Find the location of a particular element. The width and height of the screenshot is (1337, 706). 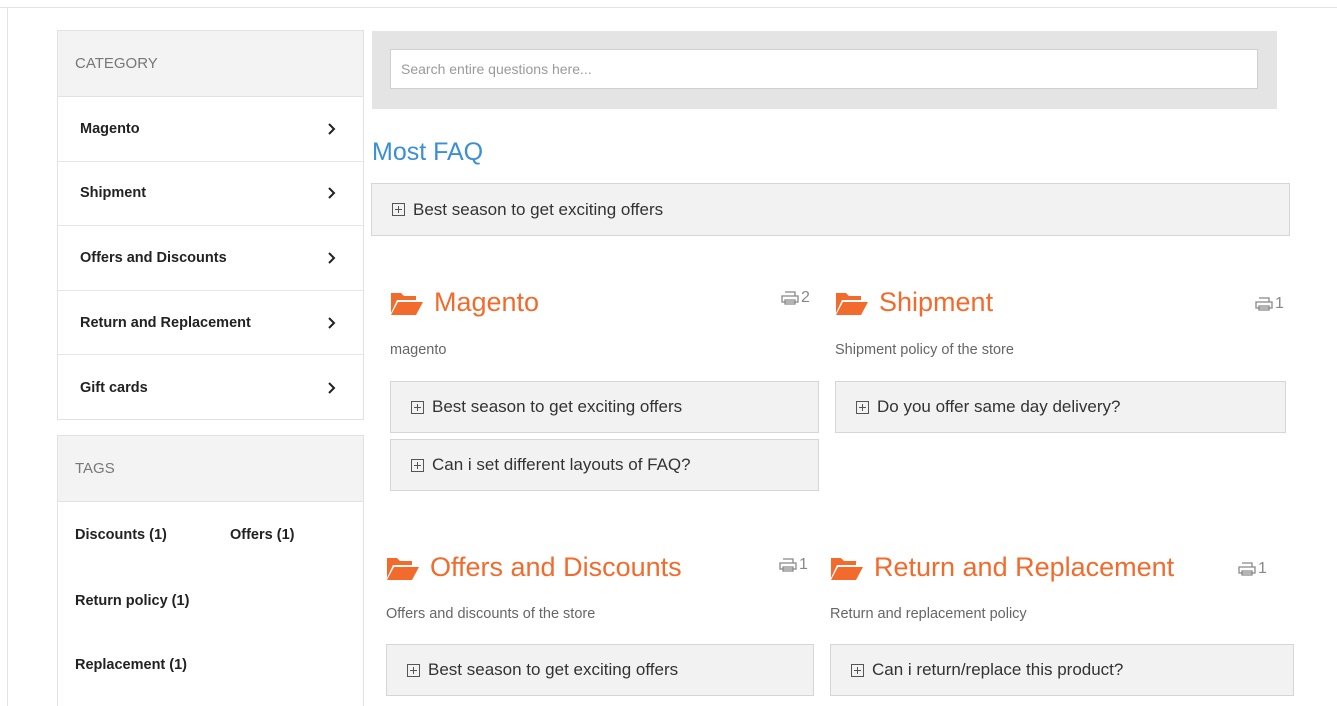

question-count-value: 2 is located at coordinates (805, 297).